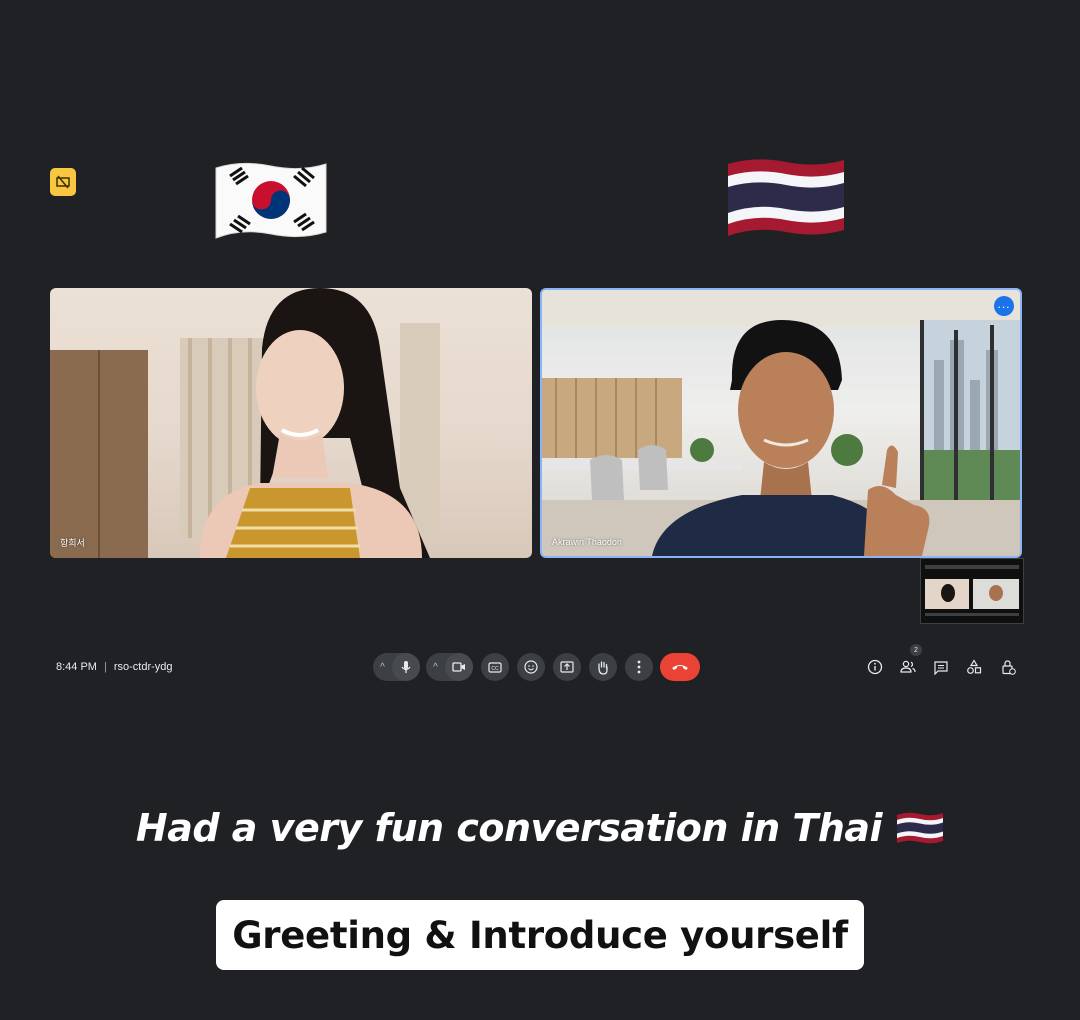 The width and height of the screenshot is (1080, 1020). I want to click on participant-name-left: 항희서, so click(72, 543).